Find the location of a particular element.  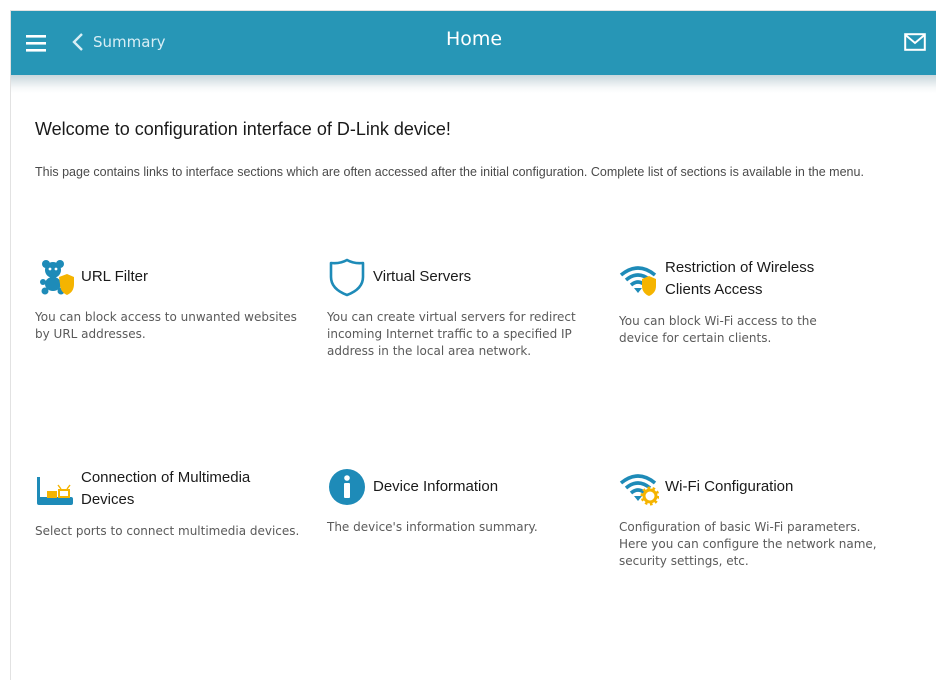

tile-title: Wi-Fi Configuration is located at coordinates (729, 486).